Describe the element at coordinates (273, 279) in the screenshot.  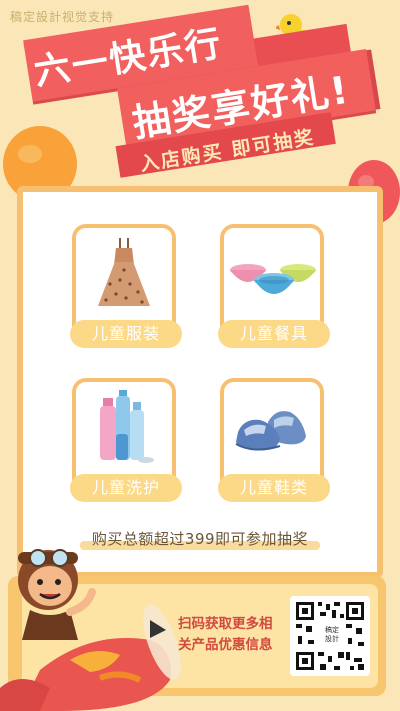
I see `bowls-image` at that location.